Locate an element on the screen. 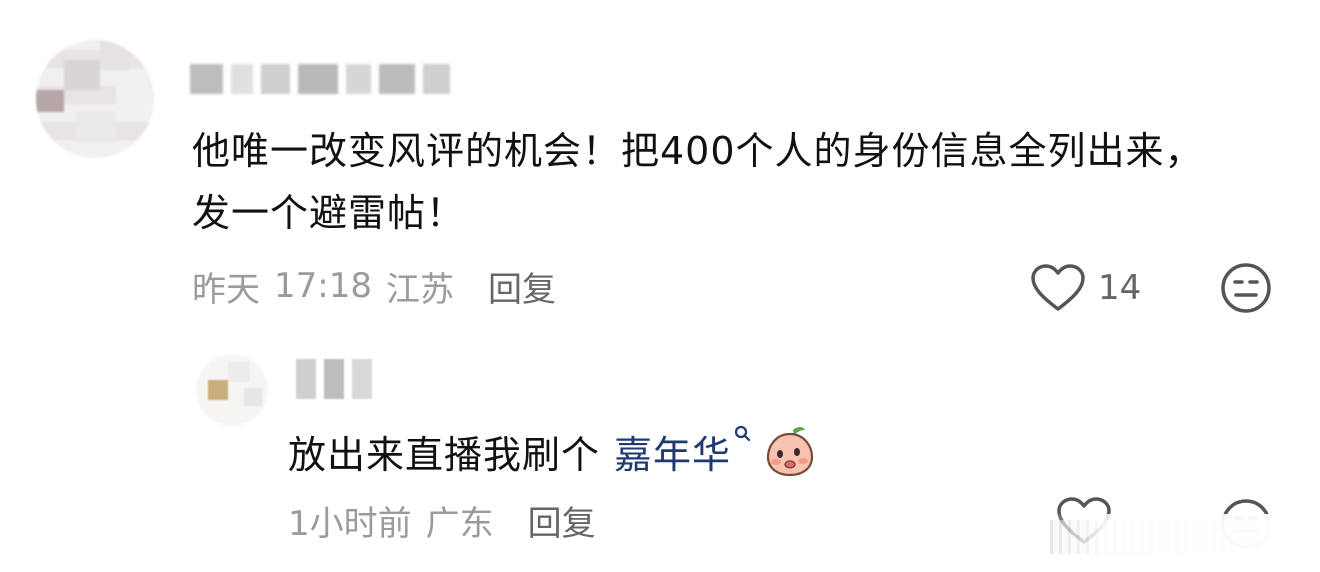 The width and height of the screenshot is (1320, 572). search-icon is located at coordinates (742, 433).